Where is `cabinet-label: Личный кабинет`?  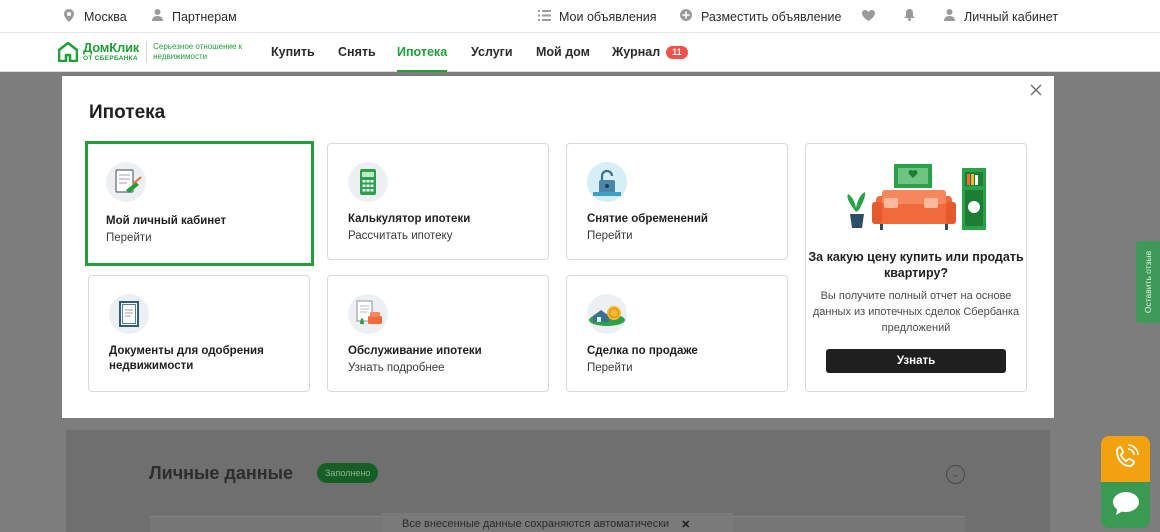 cabinet-label: Личный кабинет is located at coordinates (1011, 16).